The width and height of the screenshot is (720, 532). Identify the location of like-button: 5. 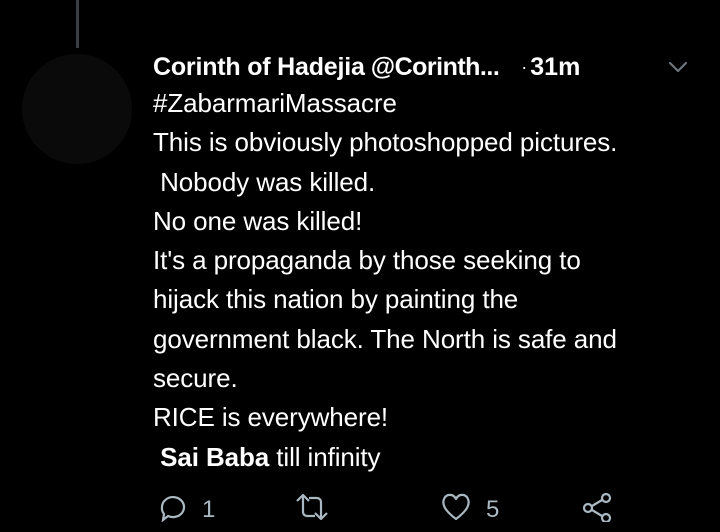
(469, 508).